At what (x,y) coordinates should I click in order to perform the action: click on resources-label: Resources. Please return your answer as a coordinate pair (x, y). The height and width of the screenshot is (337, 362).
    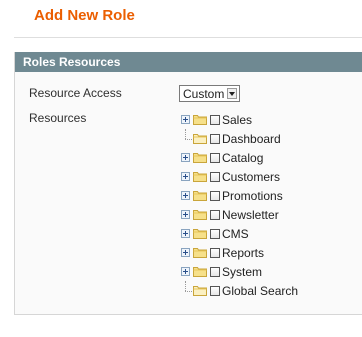
    Looking at the image, I should click on (58, 118).